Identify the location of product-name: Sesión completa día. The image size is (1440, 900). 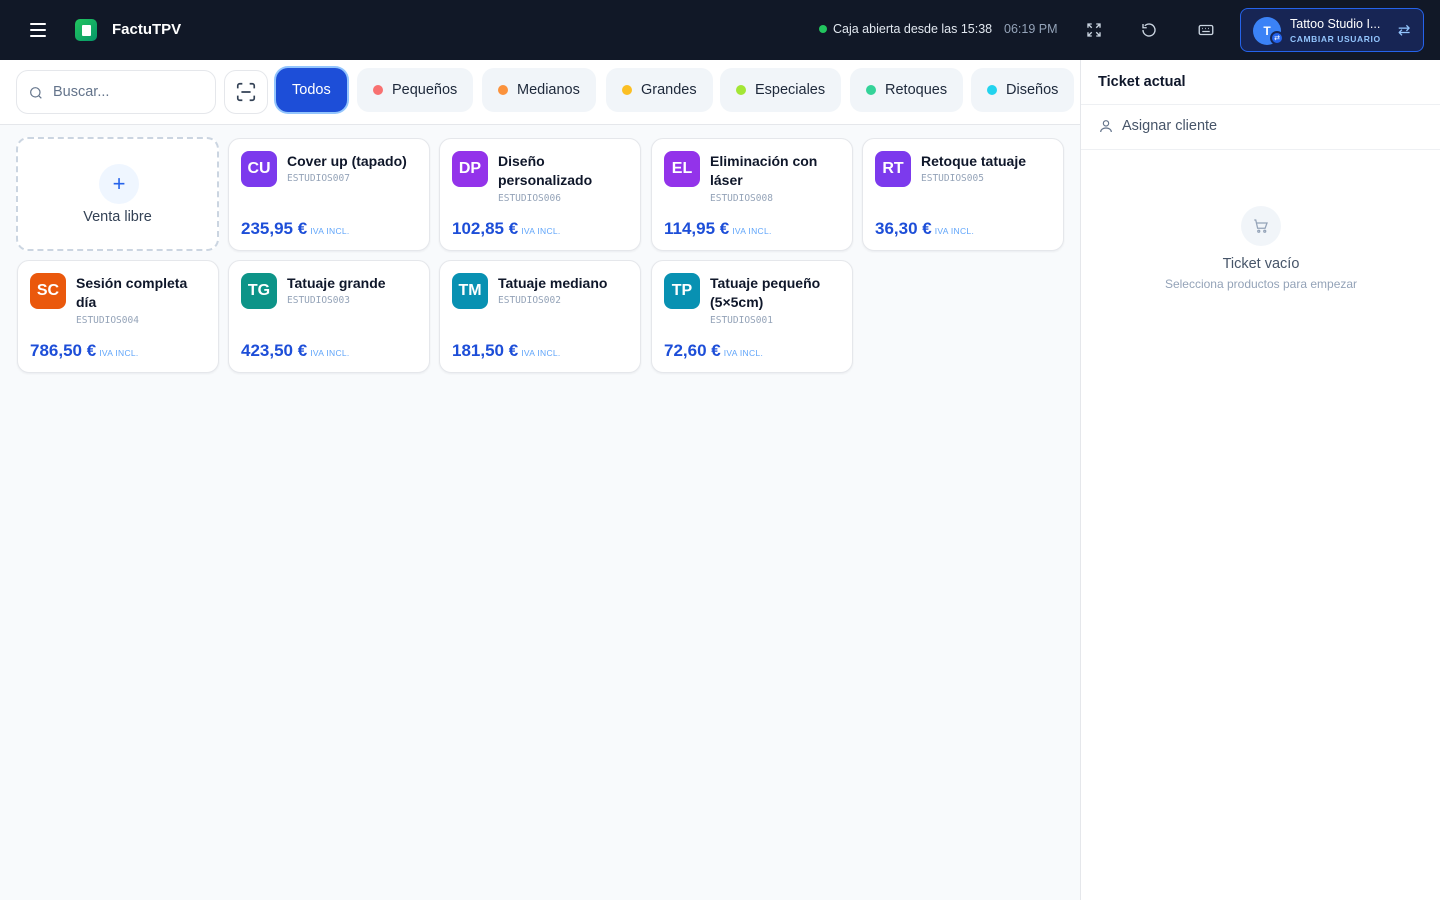
(132, 292).